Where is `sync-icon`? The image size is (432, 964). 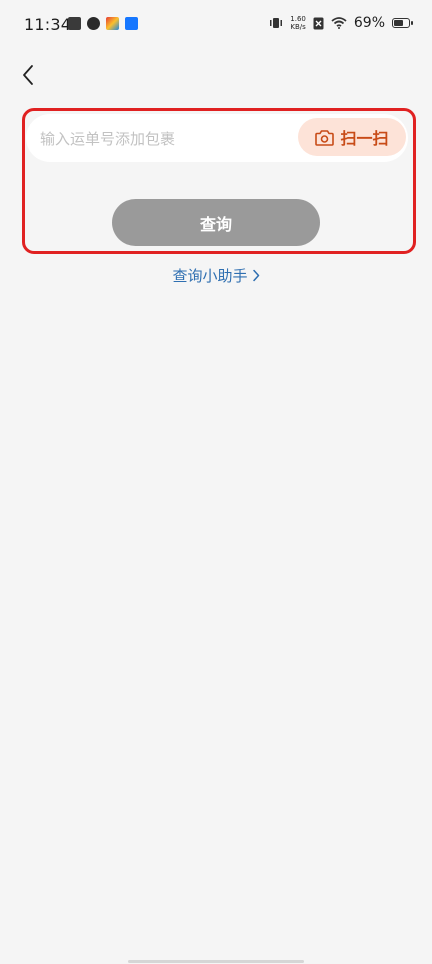 sync-icon is located at coordinates (93, 23).